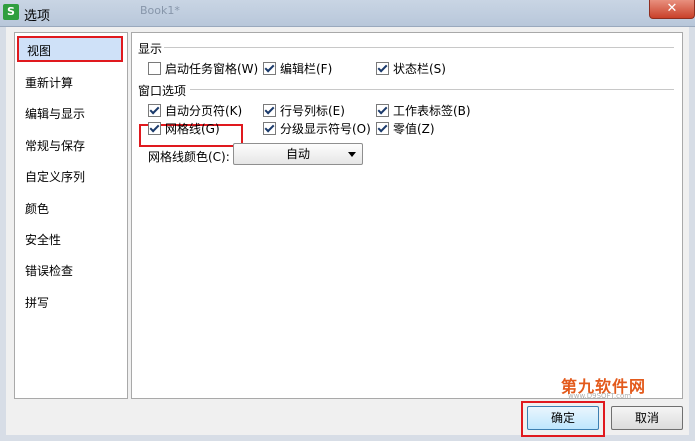 The image size is (695, 441). I want to click on gridline-color-dropdown: 自动, so click(298, 154).